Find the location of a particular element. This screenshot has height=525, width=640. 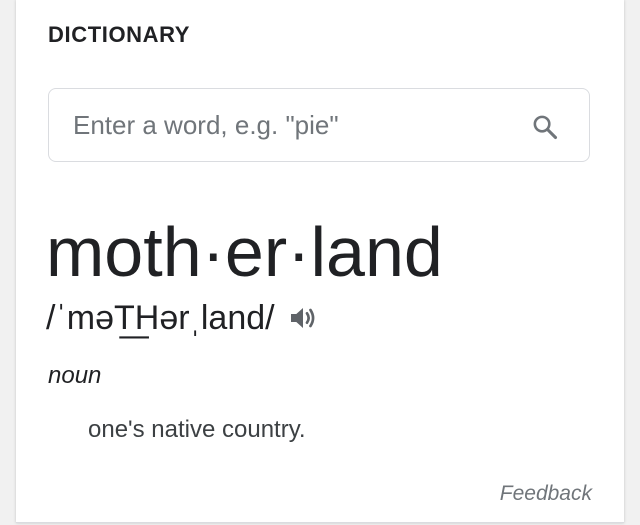

part-of-speech: noun is located at coordinates (75, 375).